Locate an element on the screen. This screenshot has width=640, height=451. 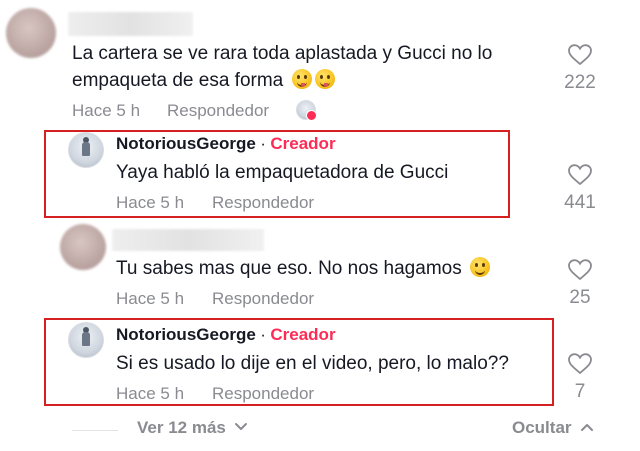
comment-text-body: Tu sabes mas que eso. No nos hagamos is located at coordinates (289, 268).